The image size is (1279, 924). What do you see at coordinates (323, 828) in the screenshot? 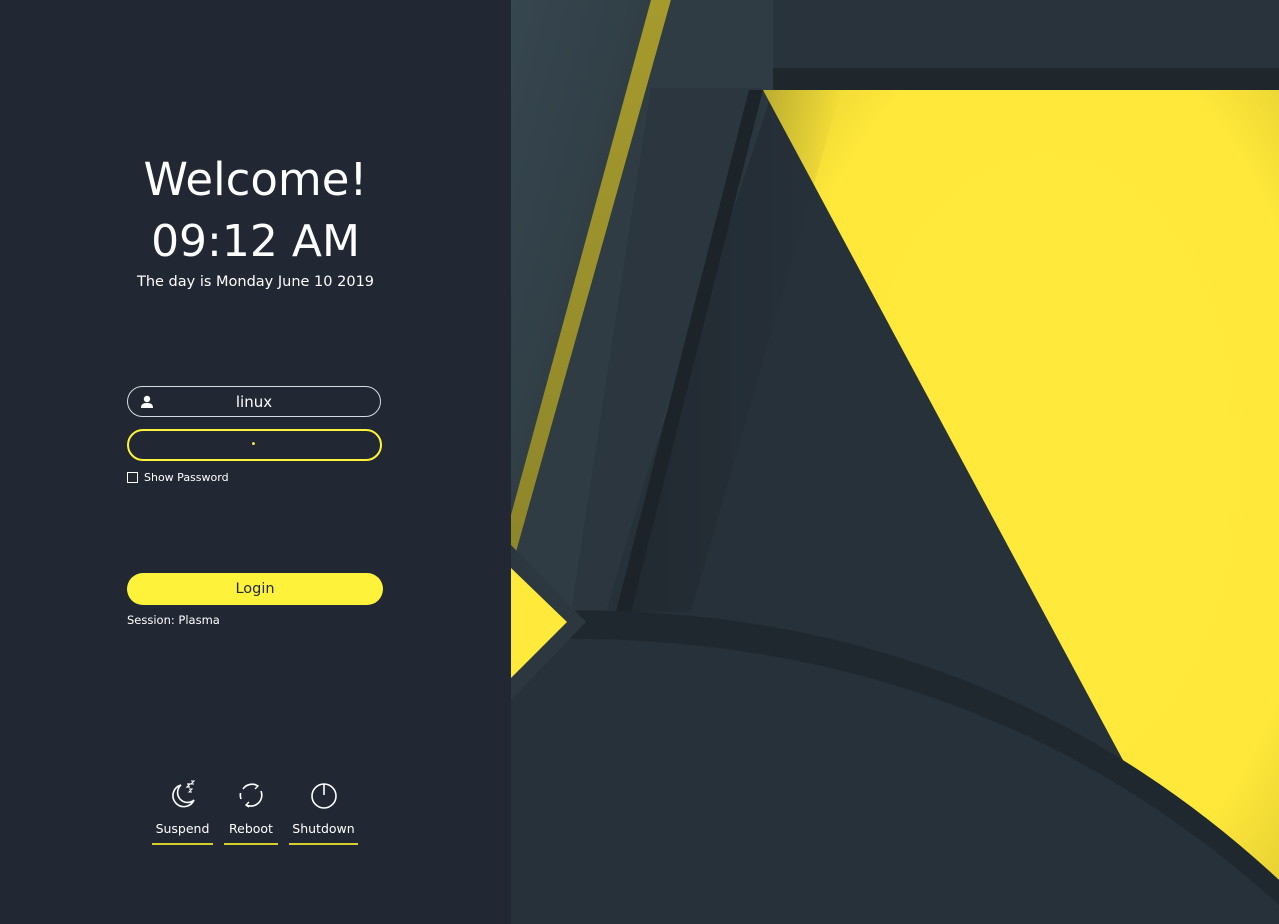
I see `shutdown-label: Shutdown` at bounding box center [323, 828].